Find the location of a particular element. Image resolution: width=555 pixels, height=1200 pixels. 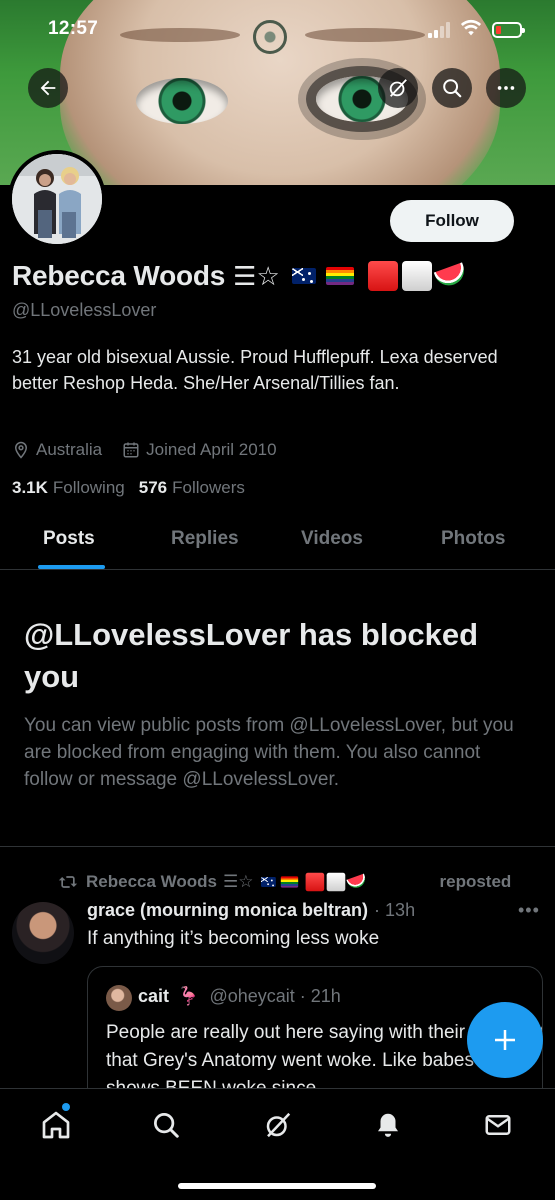

post-header: grace (mourning monica beltran) · 13h is located at coordinates (251, 910).